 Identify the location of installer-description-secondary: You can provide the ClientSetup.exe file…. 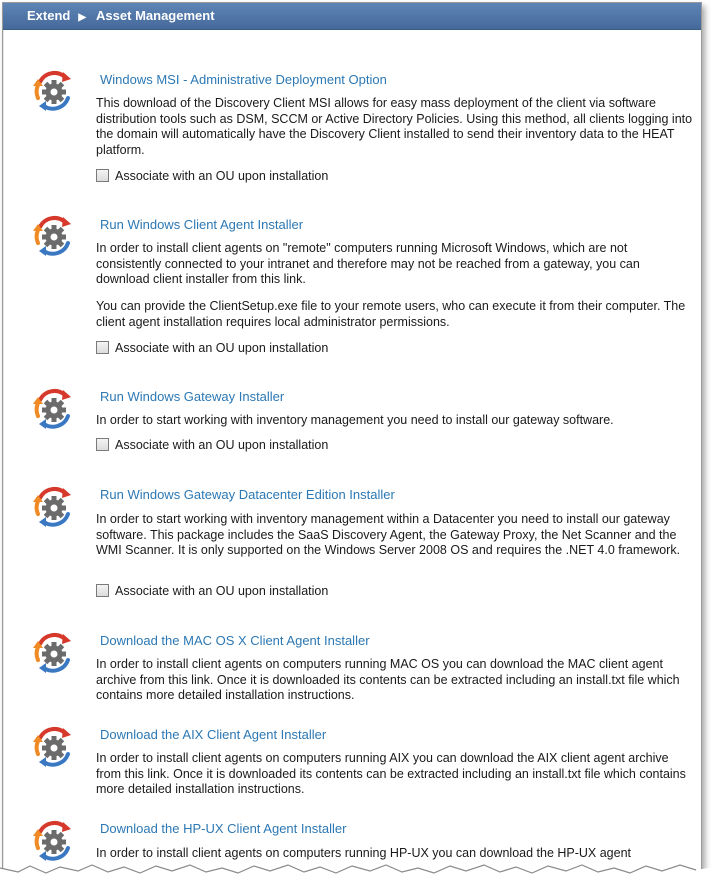
(391, 314).